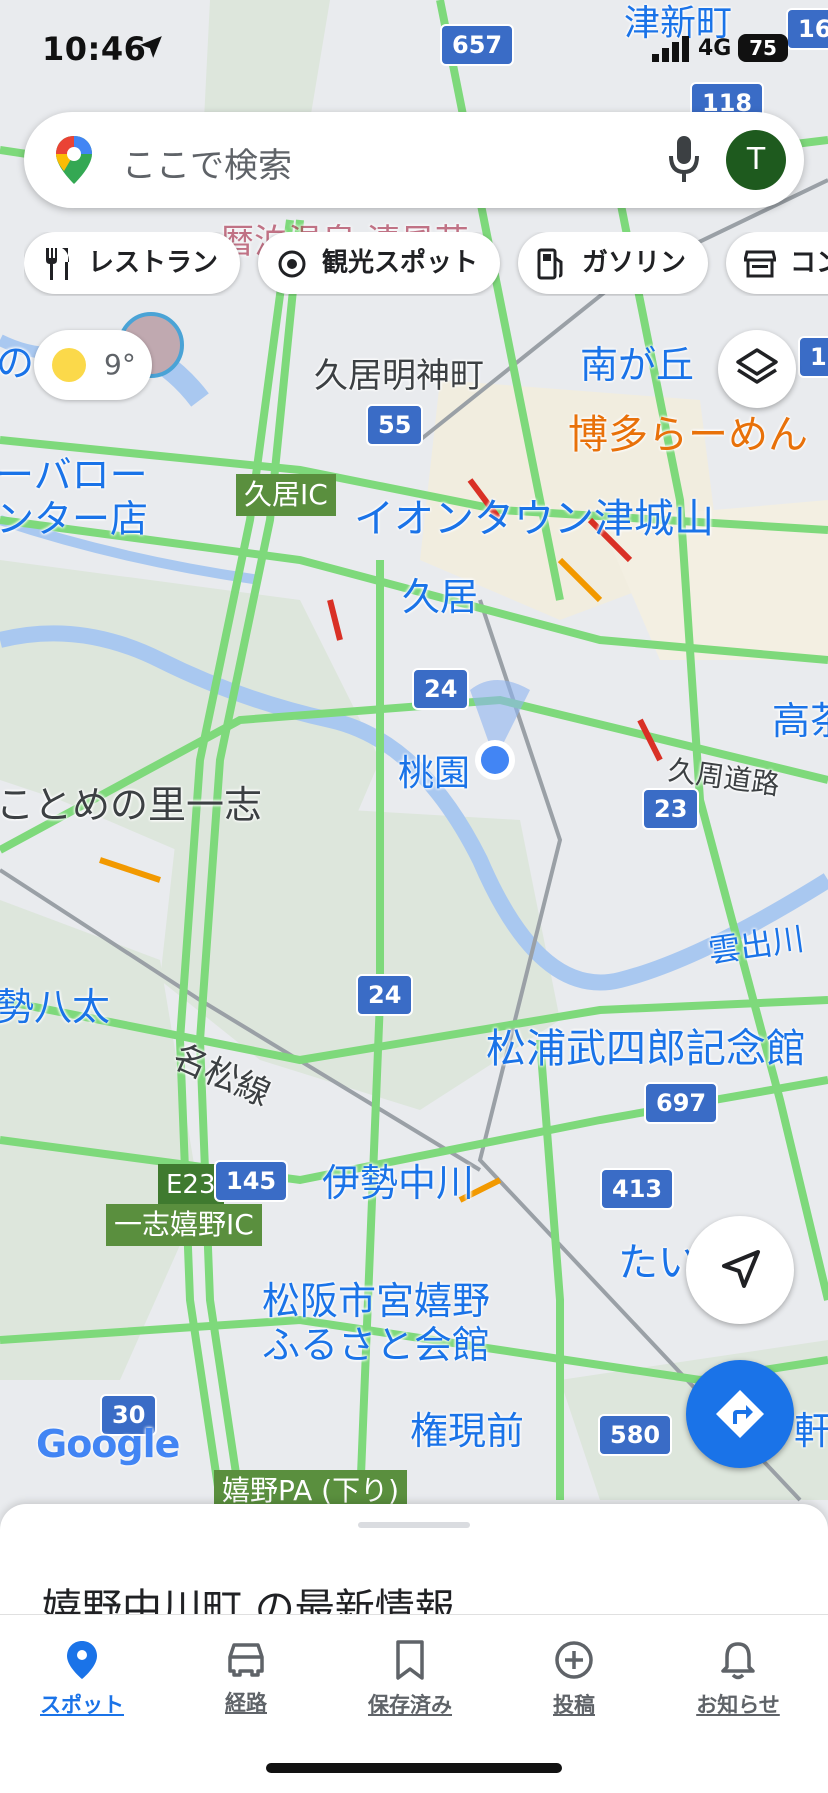  I want to click on tab-contribute: 投稿, so click(574, 1684).